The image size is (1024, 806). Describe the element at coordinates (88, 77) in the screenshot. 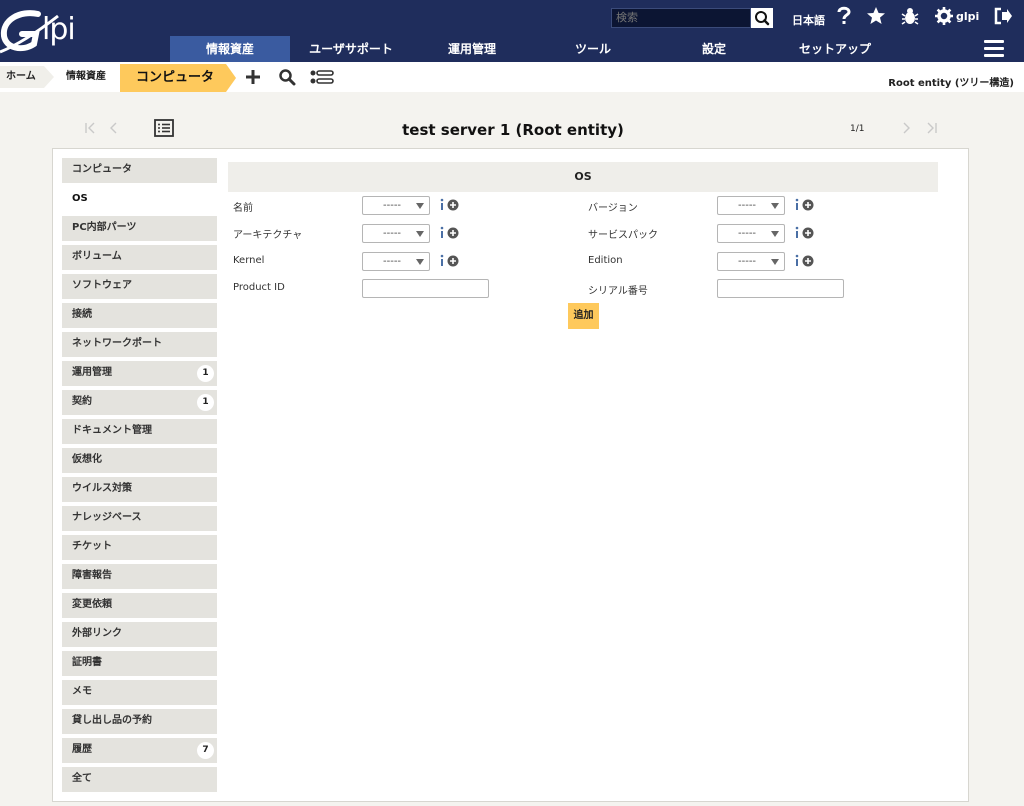

I see `breadcrumb-assets: 情報資産` at that location.